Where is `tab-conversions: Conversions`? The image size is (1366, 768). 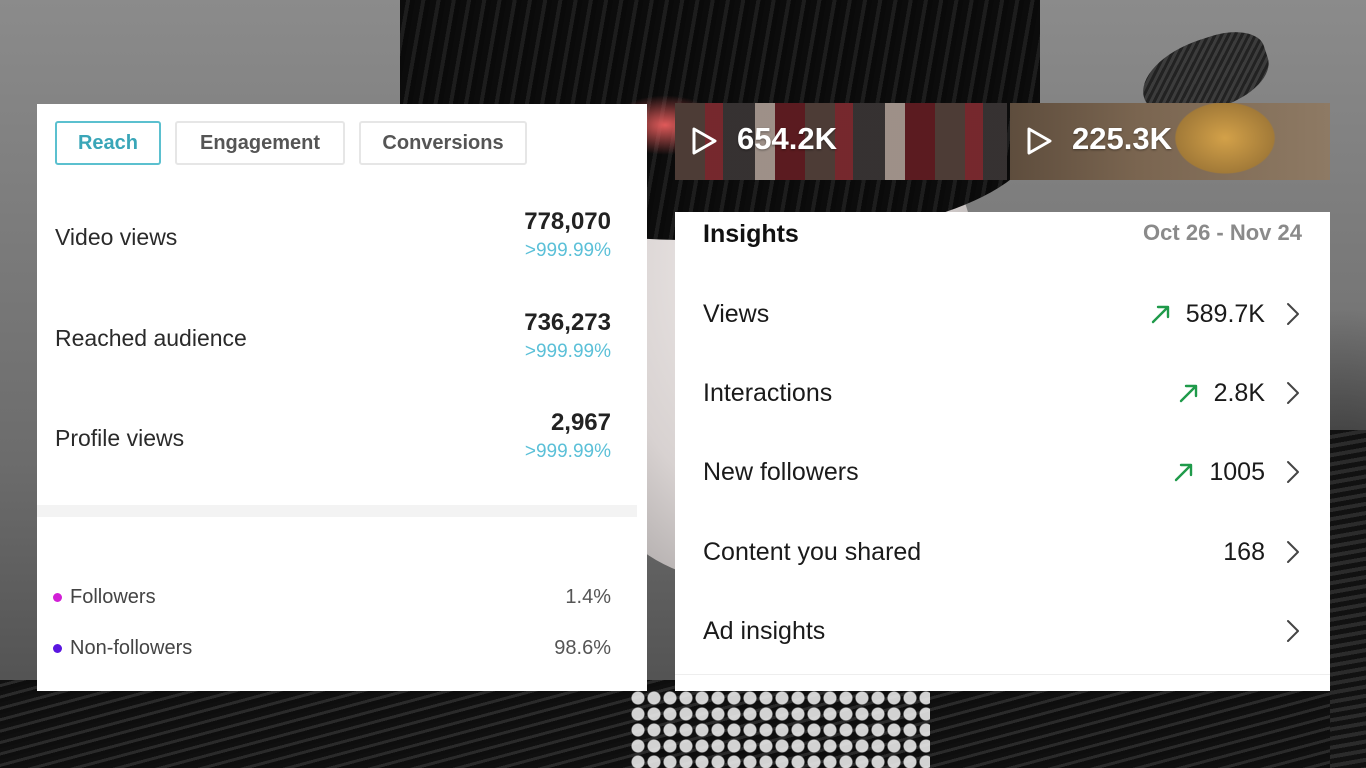
tab-conversions: Conversions is located at coordinates (443, 143).